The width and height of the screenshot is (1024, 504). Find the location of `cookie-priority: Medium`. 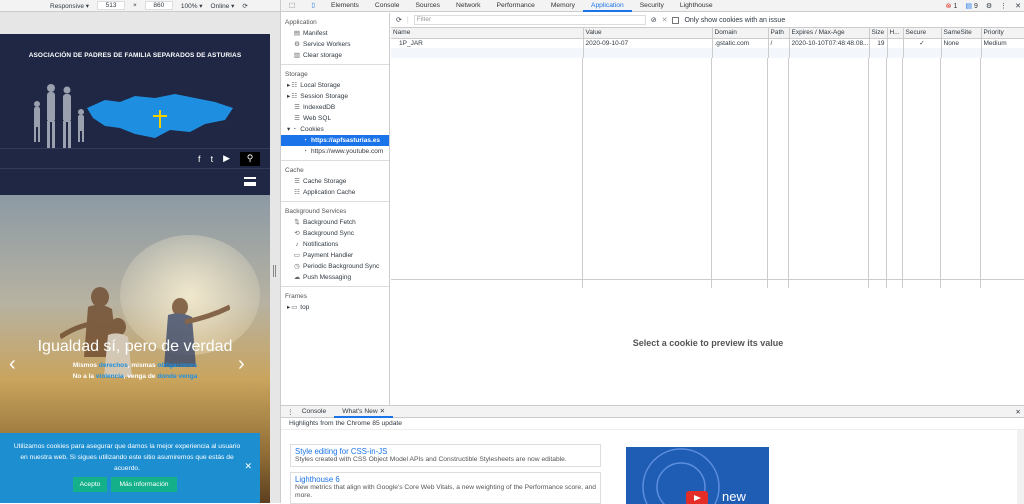

cookie-priority: Medium is located at coordinates (1002, 43).